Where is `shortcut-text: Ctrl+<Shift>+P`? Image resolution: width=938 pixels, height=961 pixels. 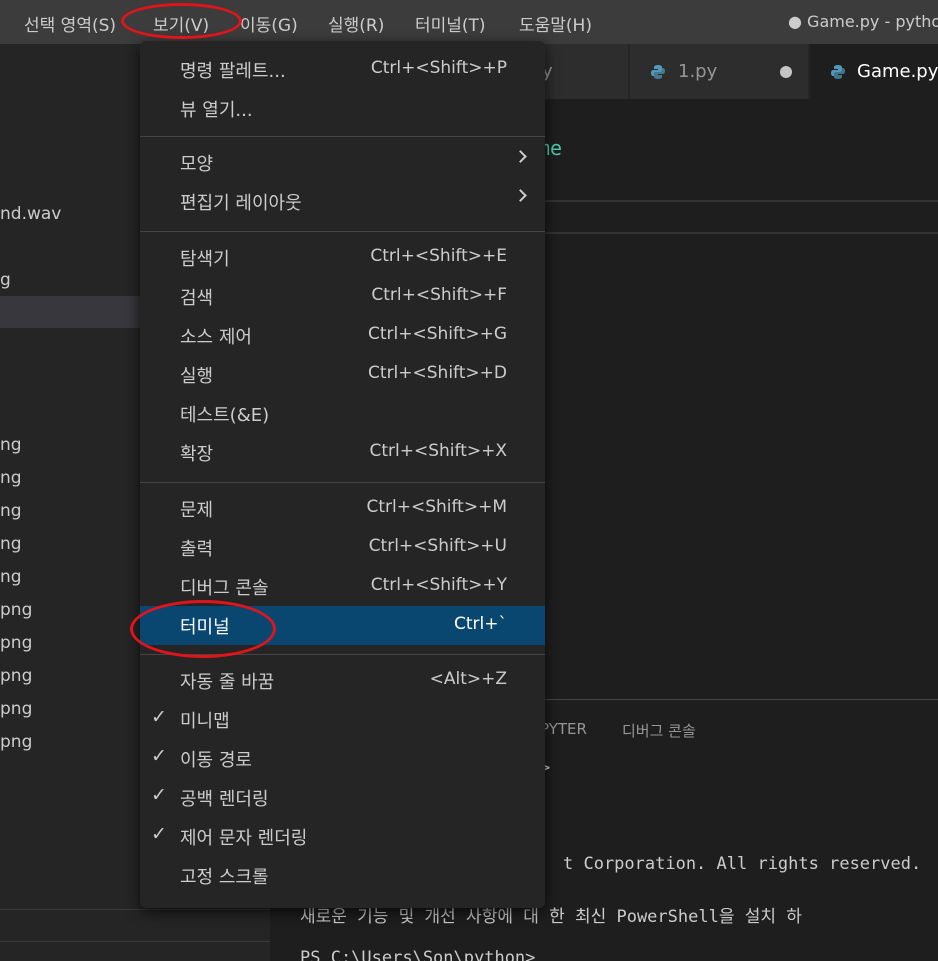
shortcut-text: Ctrl+<Shift>+P is located at coordinates (438, 68).